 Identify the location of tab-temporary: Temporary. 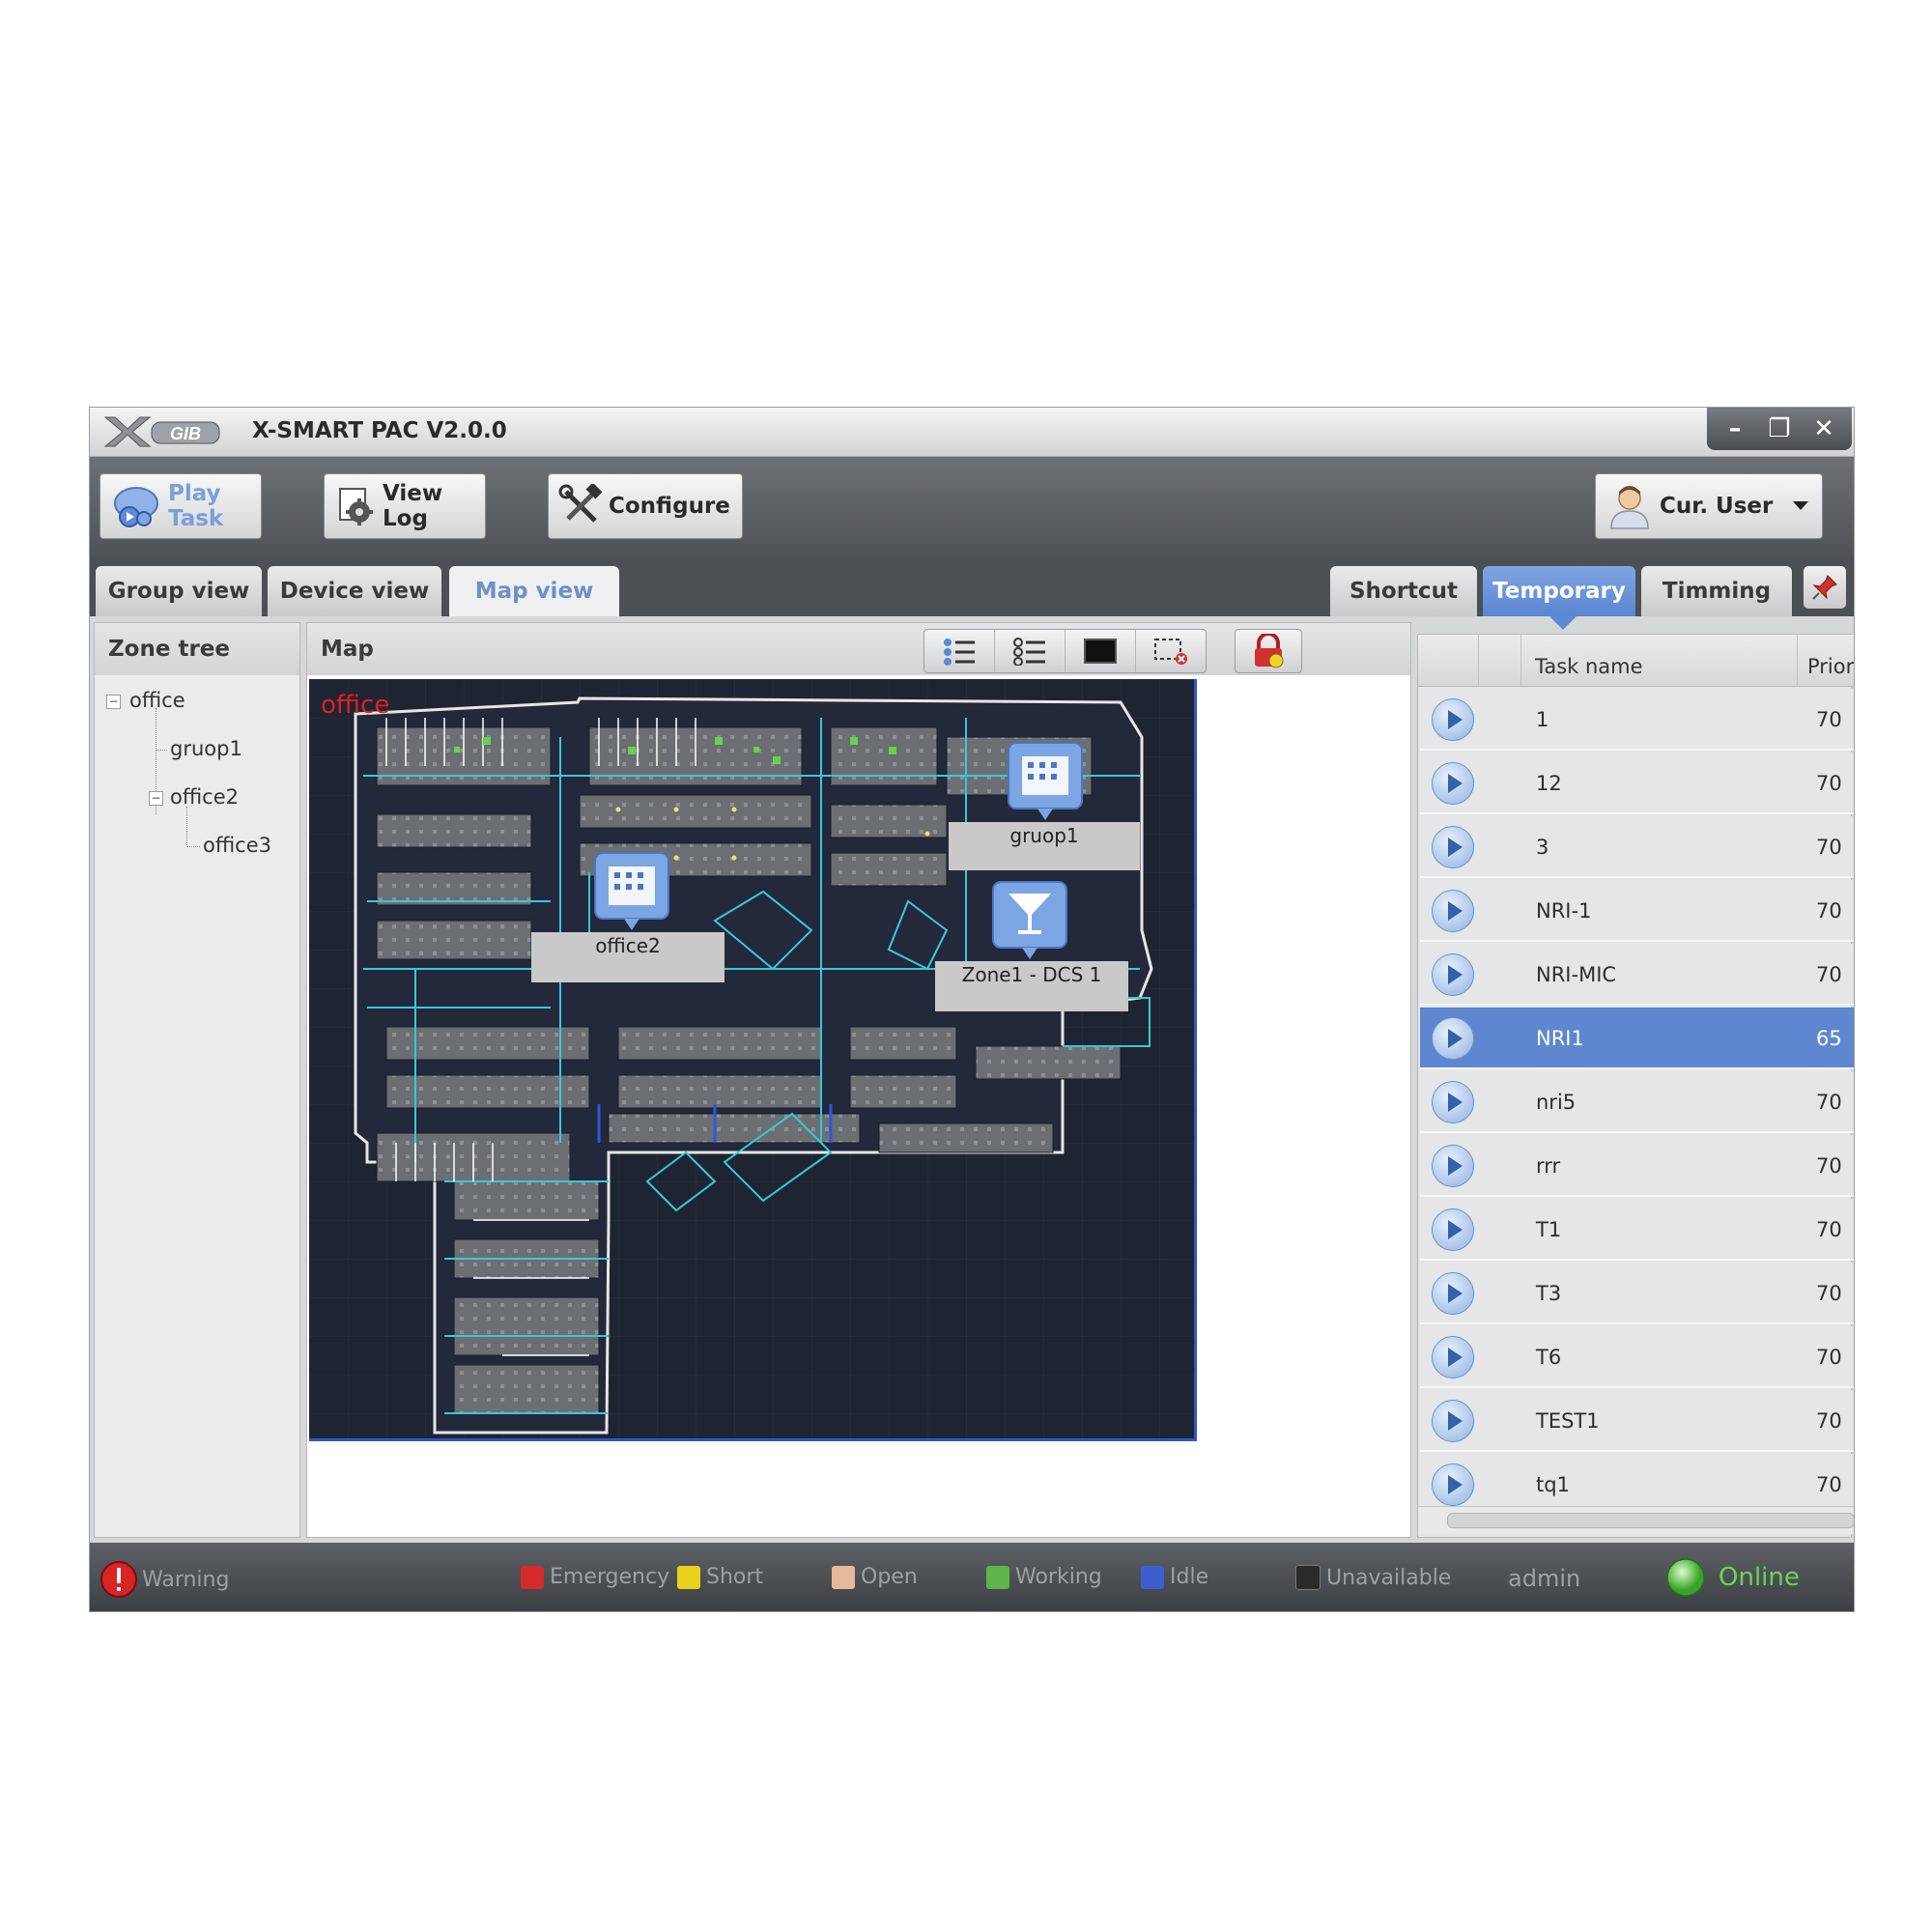
(1559, 591).